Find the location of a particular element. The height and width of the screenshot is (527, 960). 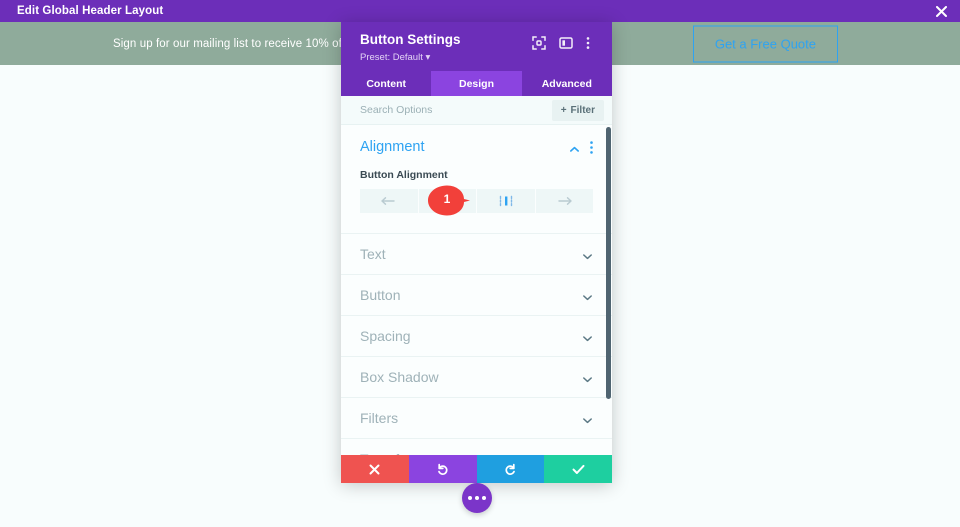

section-alignment: Alignment Button Alignment 1 is located at coordinates (476, 179).